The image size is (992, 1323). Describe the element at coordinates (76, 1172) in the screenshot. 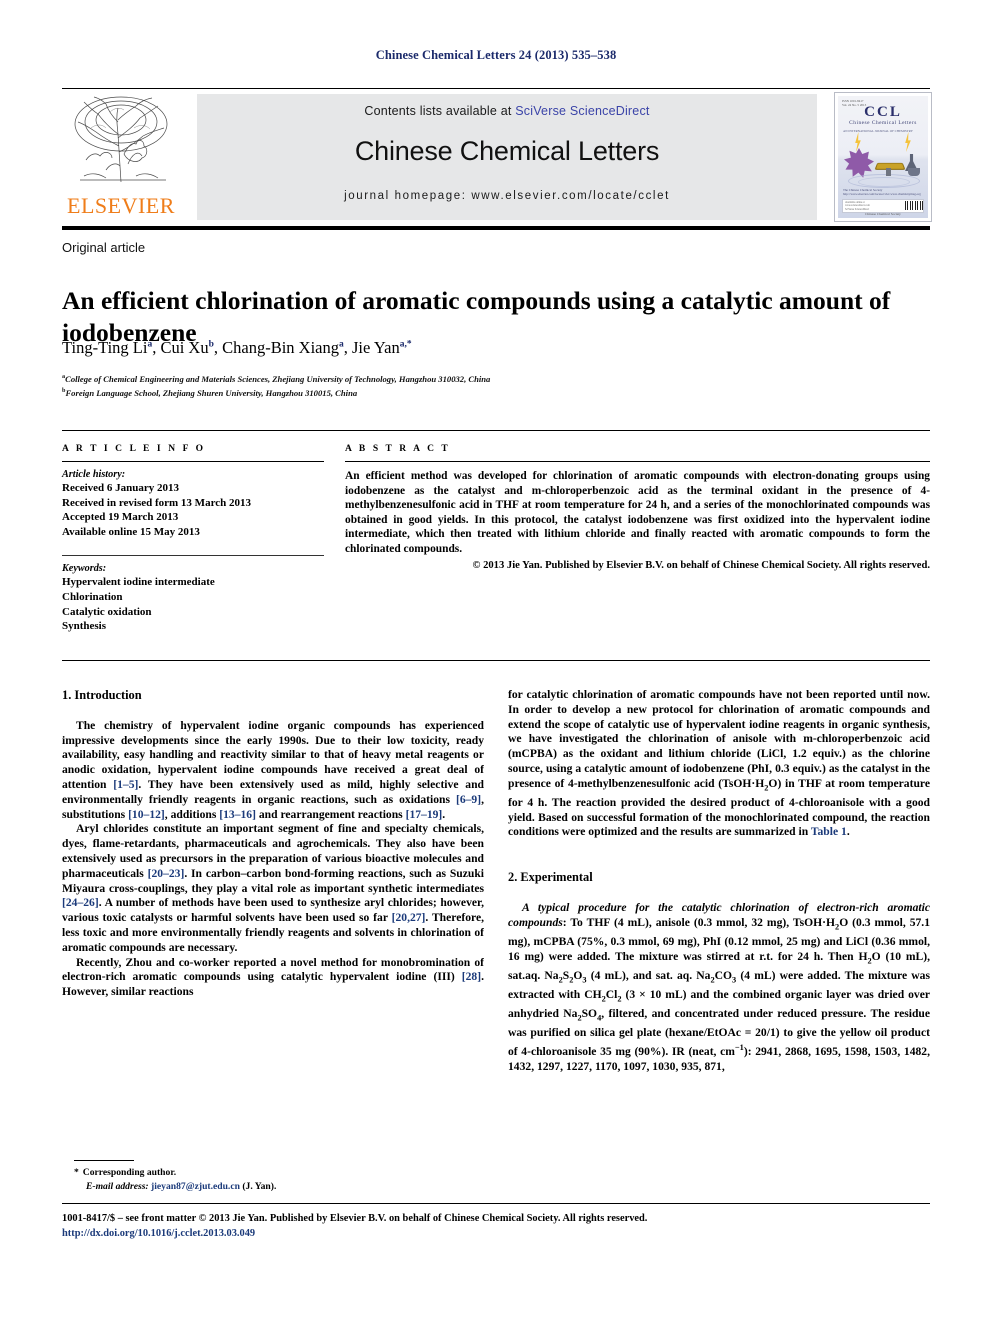

I see `footnote-star: *` at that location.